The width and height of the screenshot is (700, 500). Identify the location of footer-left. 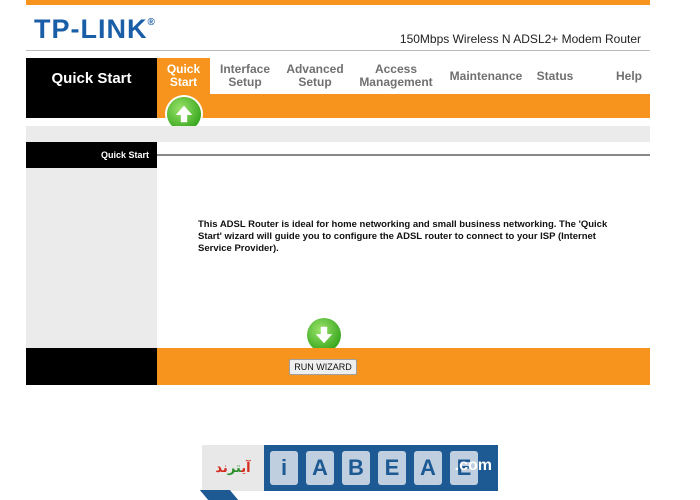
(91, 366).